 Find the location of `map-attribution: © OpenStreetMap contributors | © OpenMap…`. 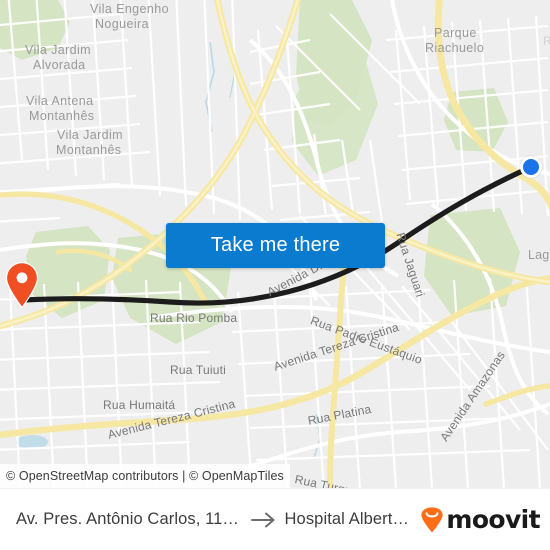

map-attribution: © OpenStreetMap contributors | © OpenMap… is located at coordinates (145, 476).